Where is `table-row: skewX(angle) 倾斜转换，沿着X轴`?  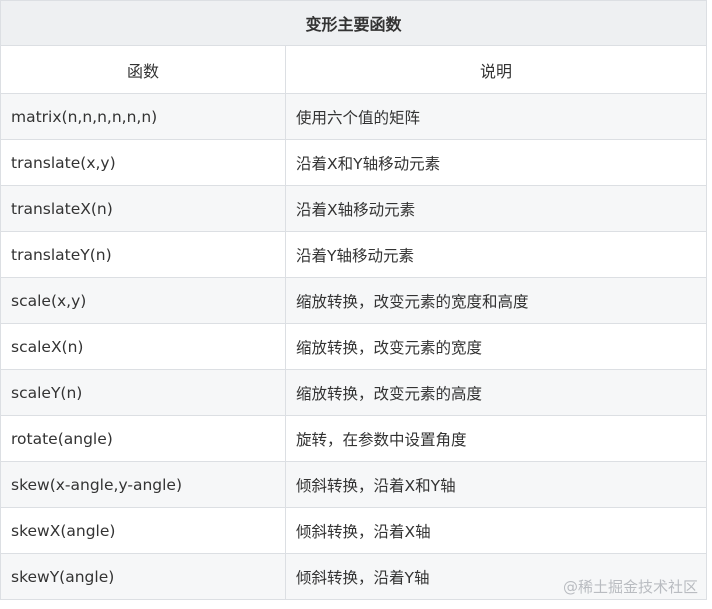 table-row: skewX(angle) 倾斜转换，沿着X轴 is located at coordinates (354, 530).